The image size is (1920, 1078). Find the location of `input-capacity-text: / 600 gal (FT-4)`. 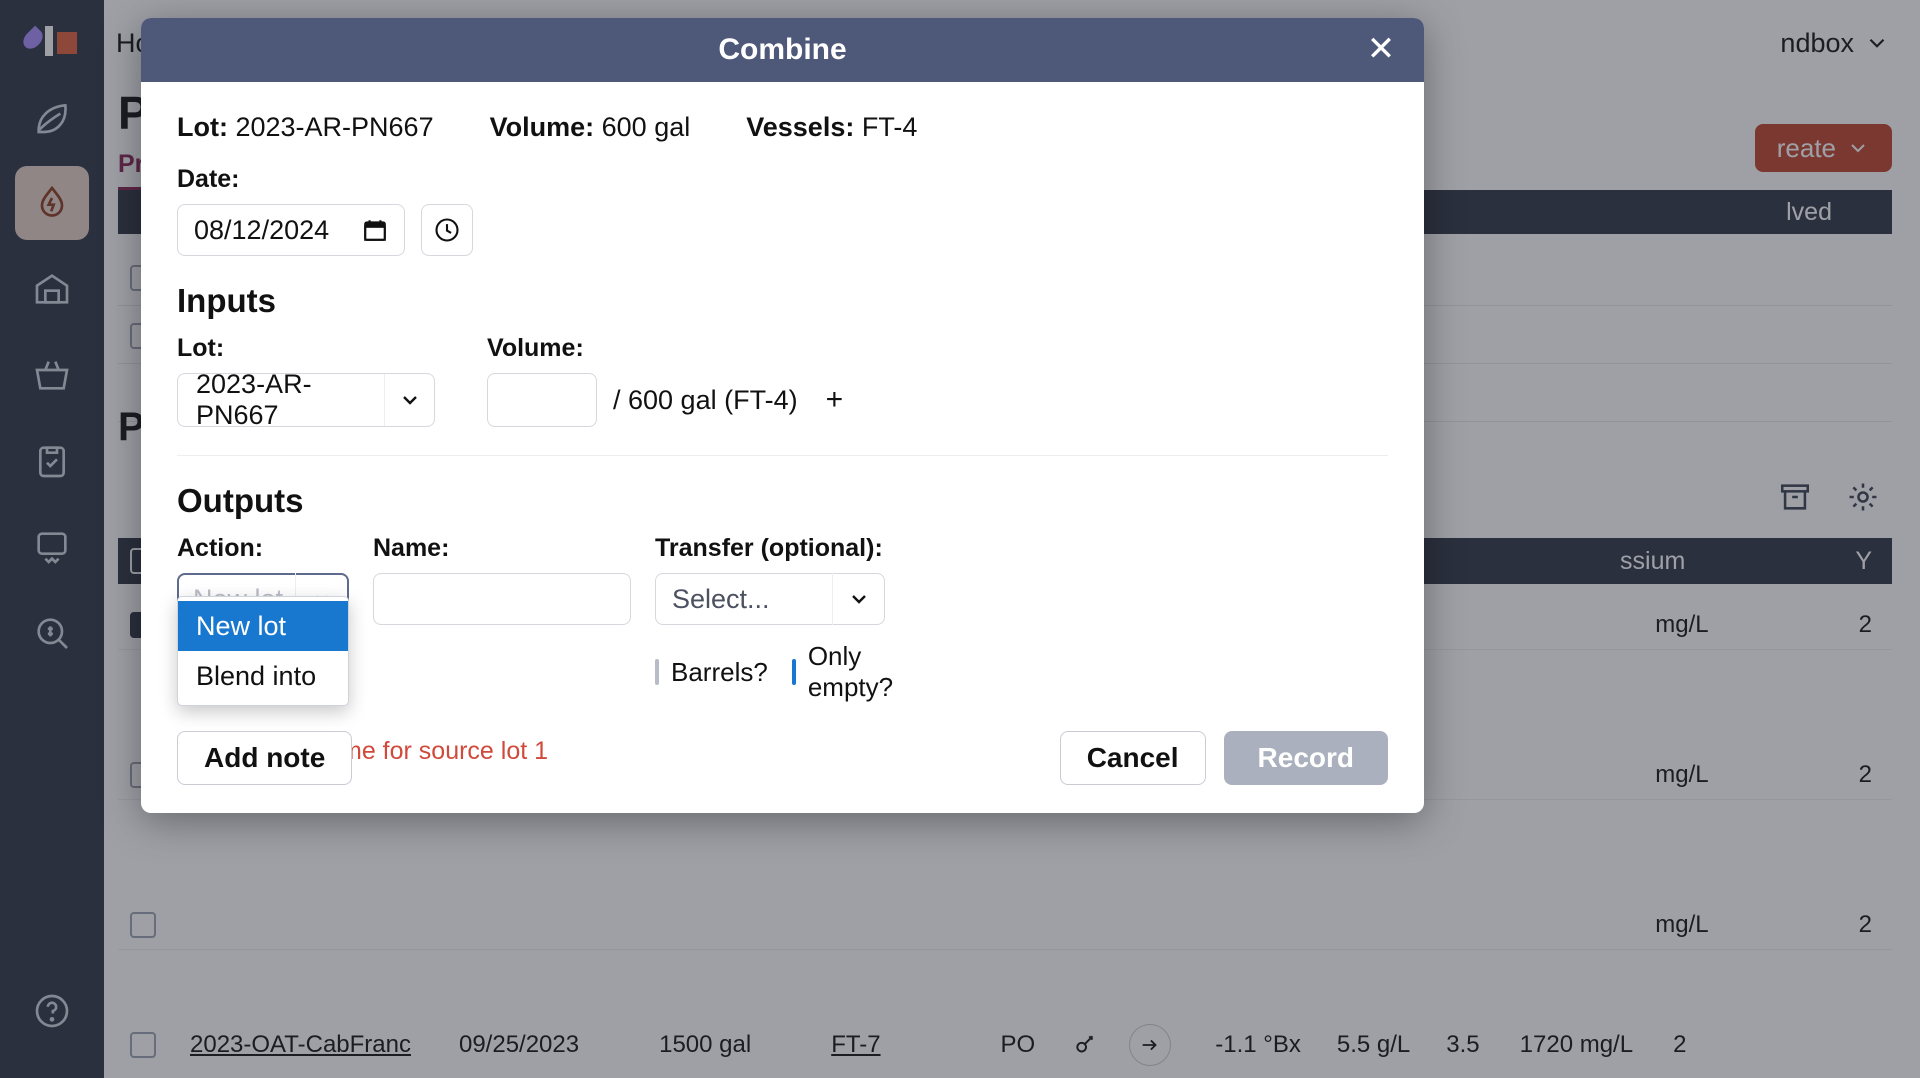

input-capacity-text: / 600 gal (FT-4) is located at coordinates (705, 399).